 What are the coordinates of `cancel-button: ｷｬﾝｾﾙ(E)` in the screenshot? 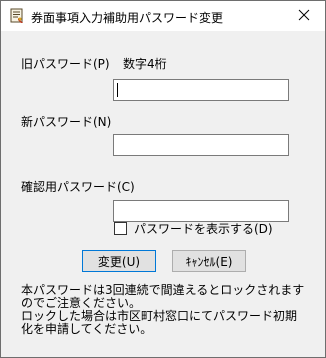 It's located at (209, 261).